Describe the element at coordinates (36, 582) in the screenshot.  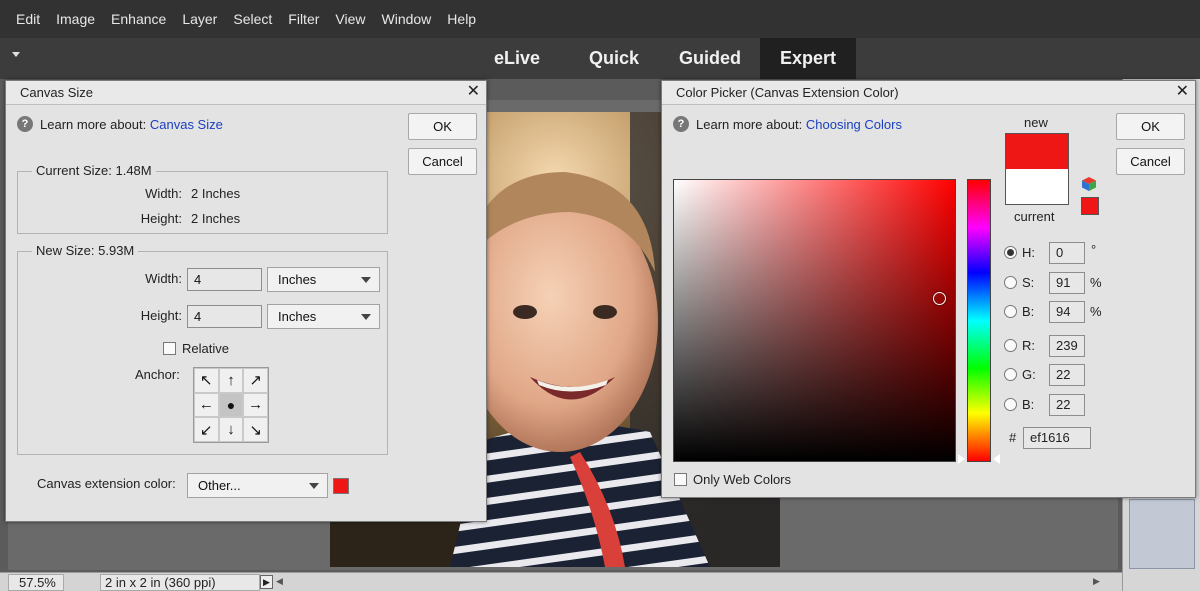
I see `zoom-field: 57.5%` at that location.